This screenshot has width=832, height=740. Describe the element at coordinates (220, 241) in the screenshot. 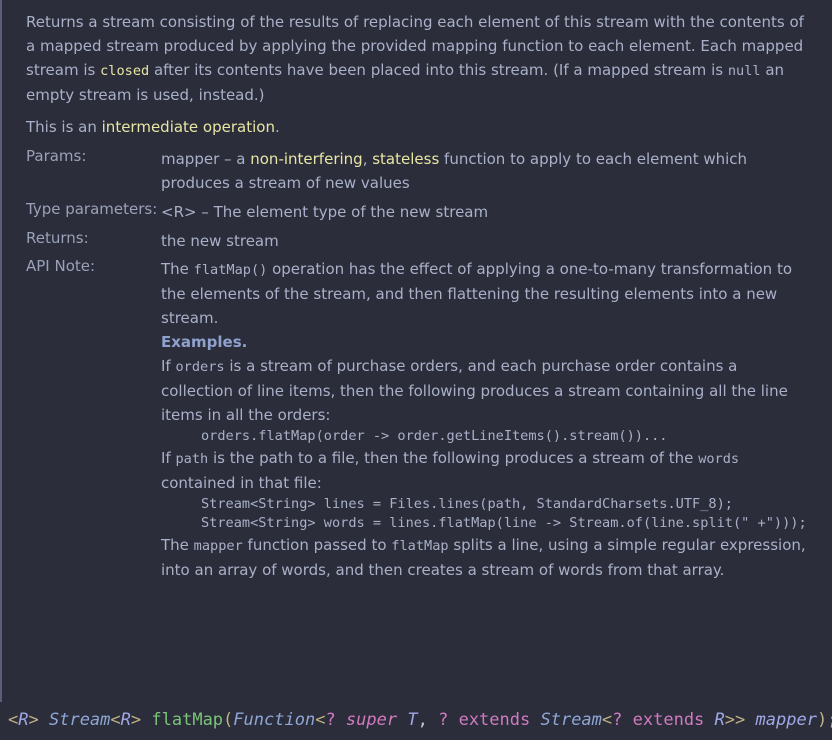

I see `returns-value: the new stream` at that location.